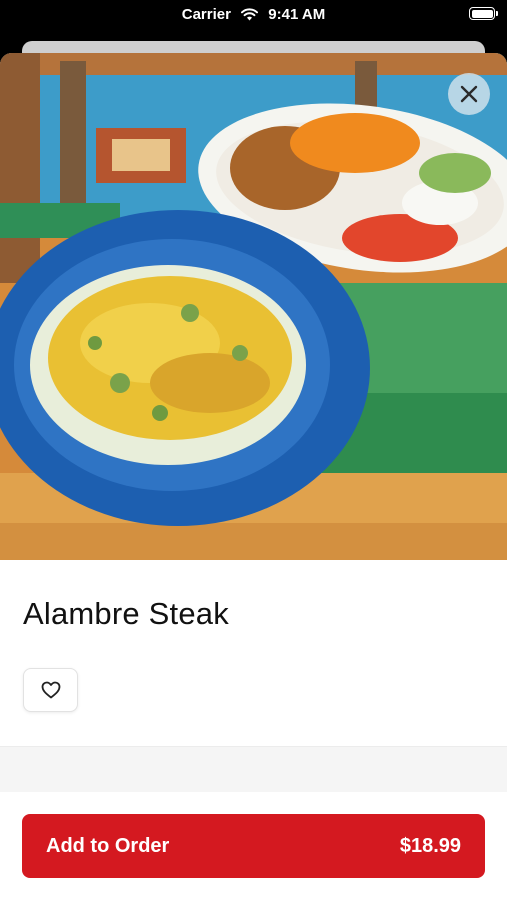  I want to click on close-icon, so click(469, 94).